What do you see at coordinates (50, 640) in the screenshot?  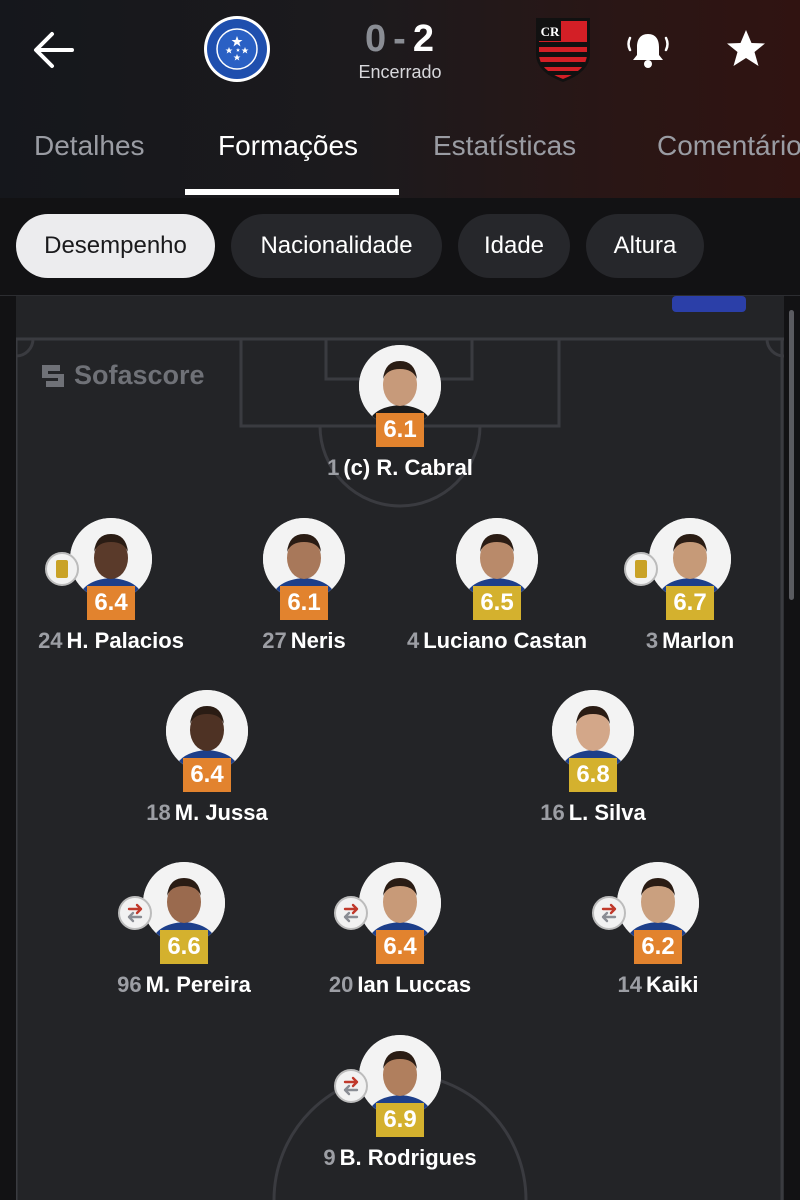 I see `player-number: 24` at bounding box center [50, 640].